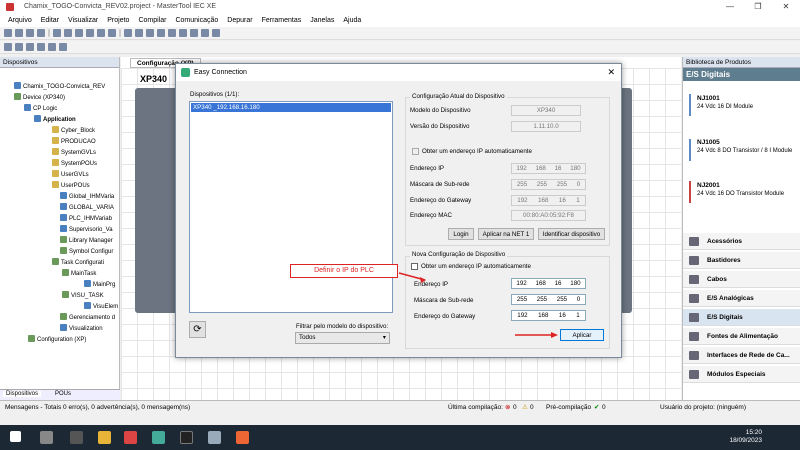 The width and height of the screenshot is (800, 450). Describe the element at coordinates (83, 20) in the screenshot. I see `menu-visualizar: Visualizar` at that location.